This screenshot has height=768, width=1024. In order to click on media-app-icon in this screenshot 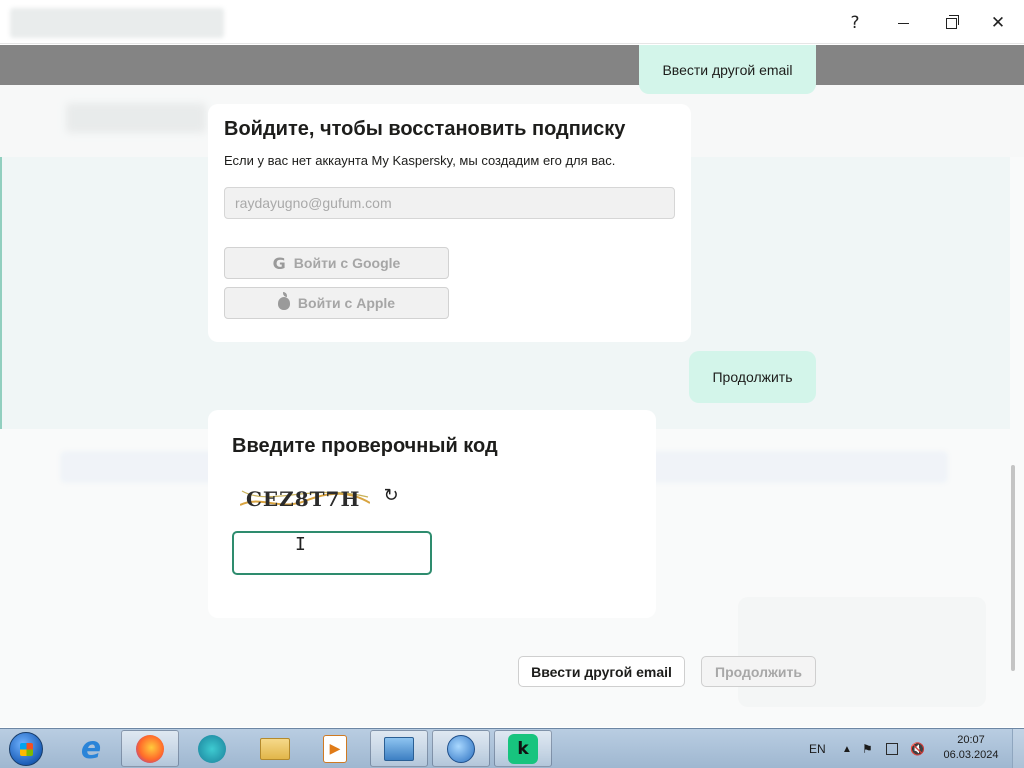, I will do `click(212, 748)`.